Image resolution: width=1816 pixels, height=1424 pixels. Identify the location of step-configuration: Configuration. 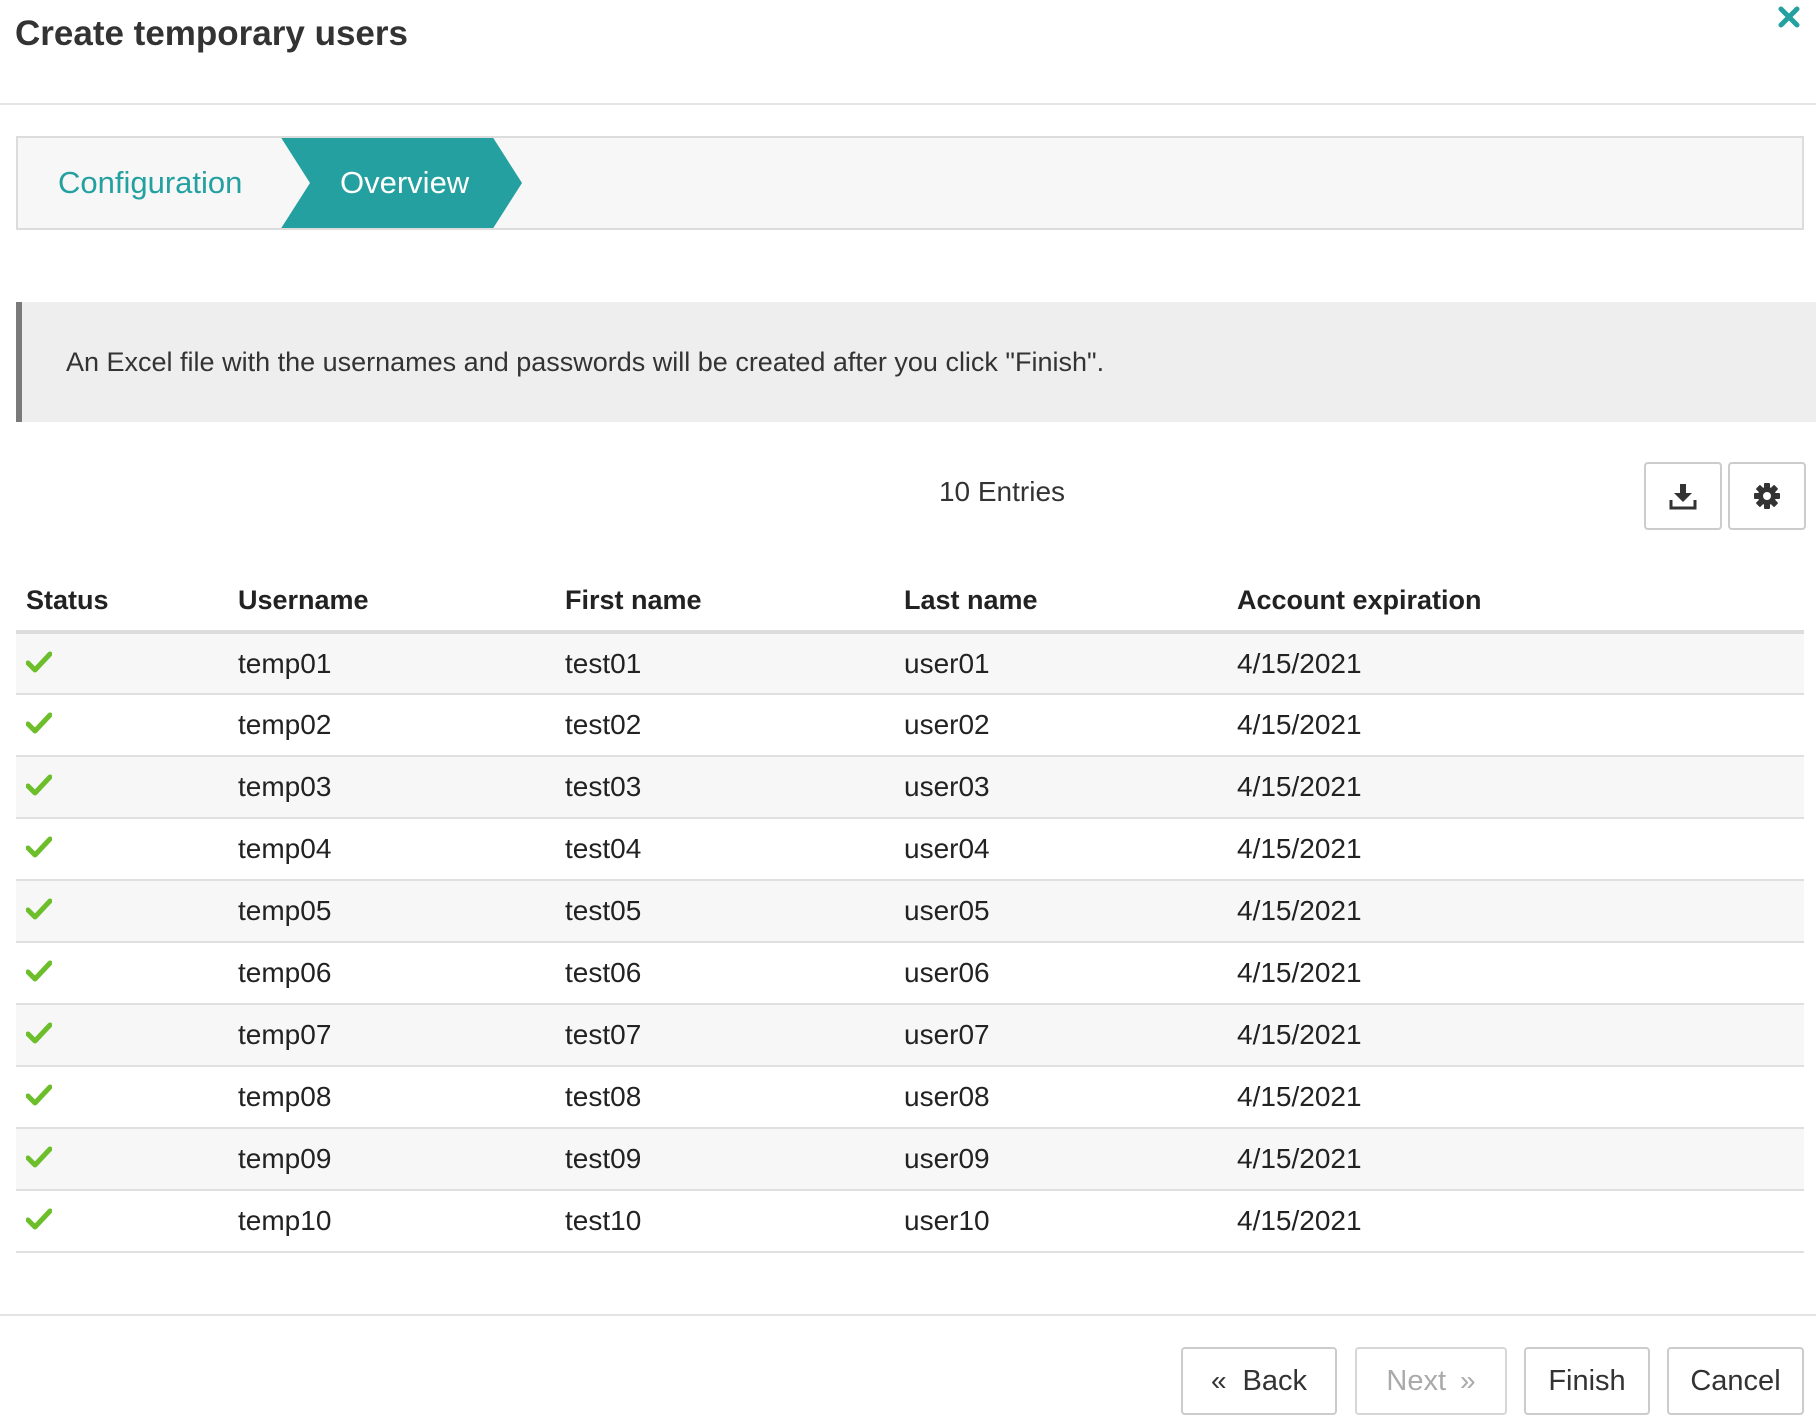
(150, 183).